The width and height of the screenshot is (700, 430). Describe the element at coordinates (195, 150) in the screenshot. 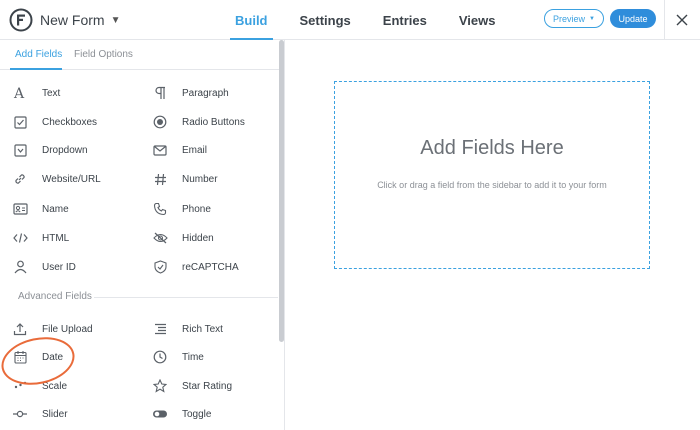

I see `field-label: Email` at that location.